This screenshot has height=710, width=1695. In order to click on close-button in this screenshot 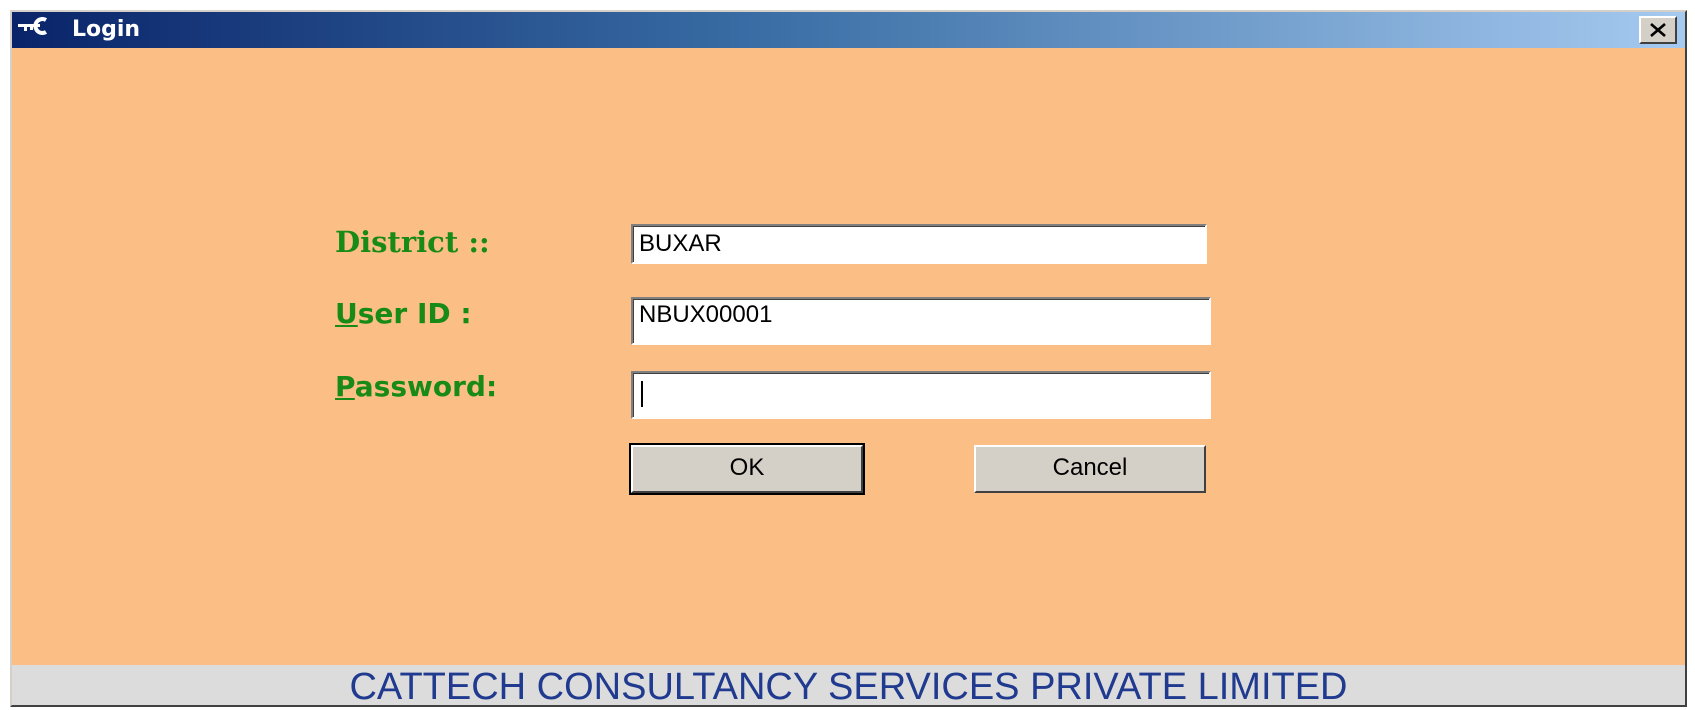, I will do `click(1658, 30)`.